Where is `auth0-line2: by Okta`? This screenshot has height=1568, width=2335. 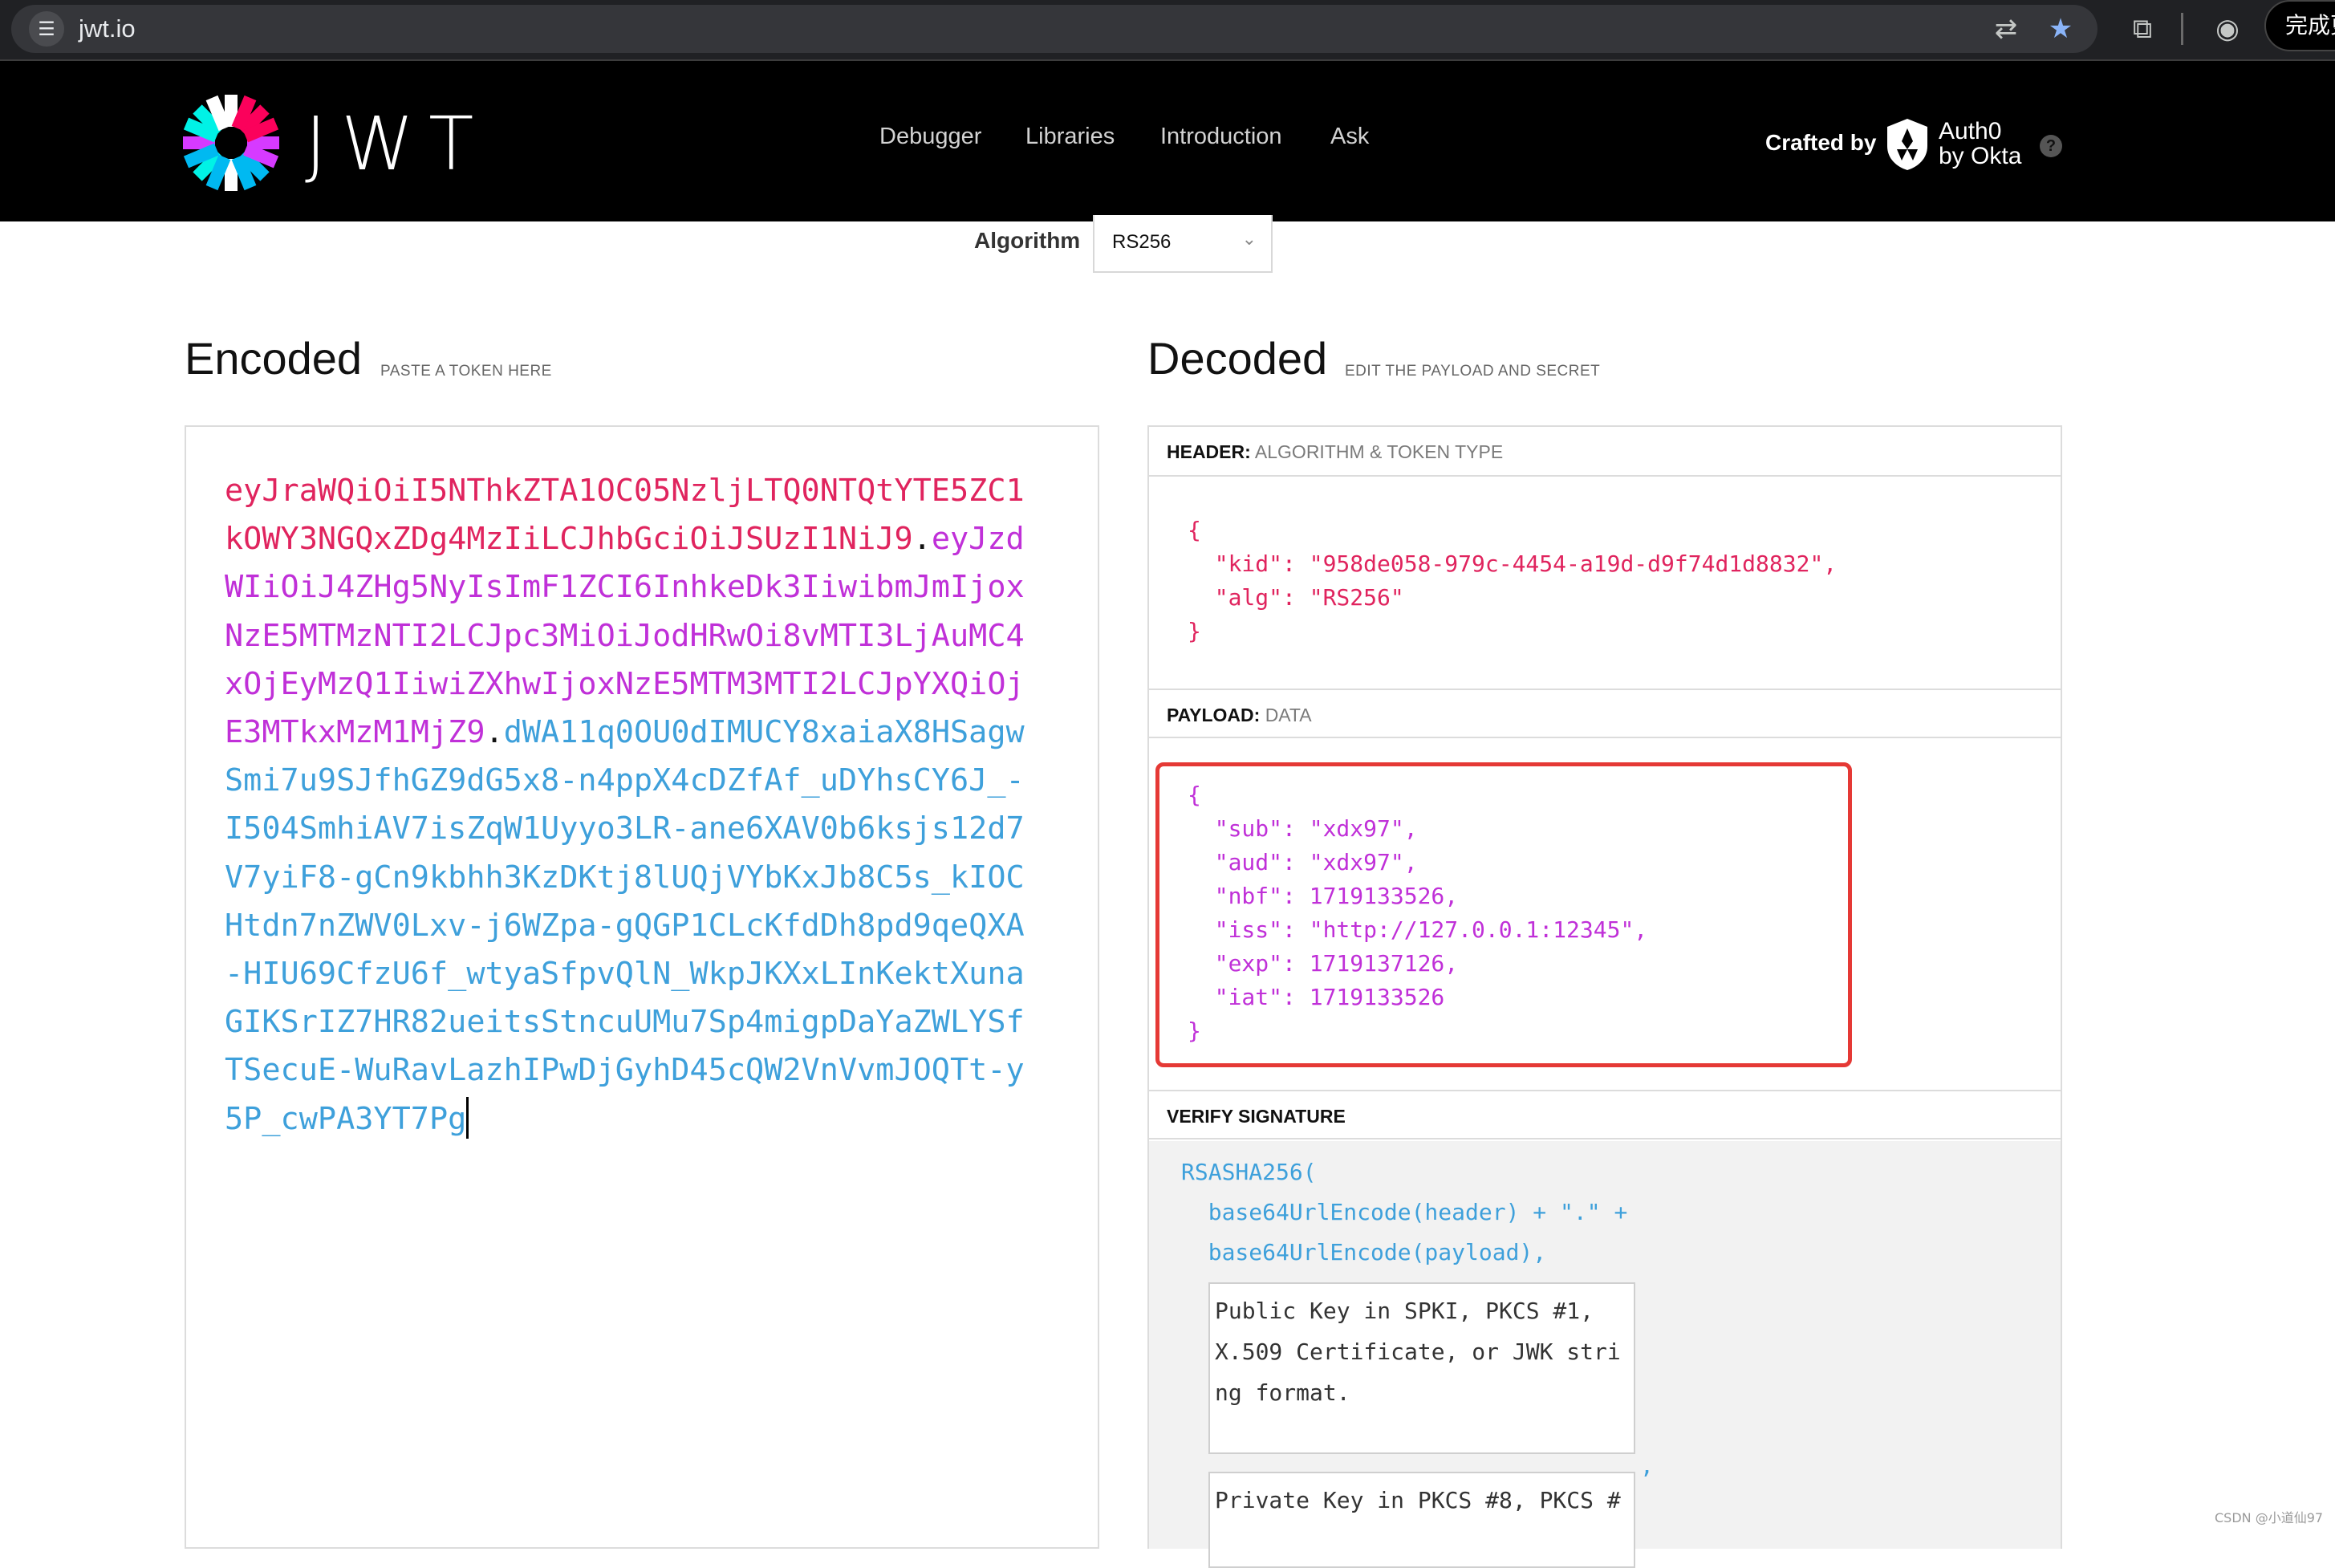
auth0-line2: by Okta is located at coordinates (1980, 156).